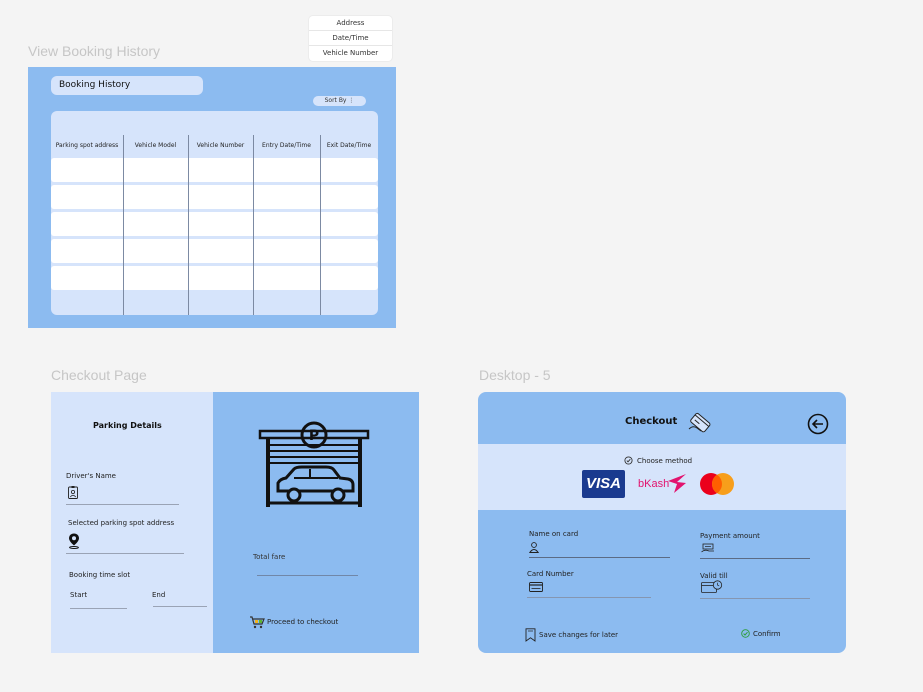 The image size is (923, 692). Describe the element at coordinates (554, 534) in the screenshot. I see `name-on-card-label: Name on card` at that location.